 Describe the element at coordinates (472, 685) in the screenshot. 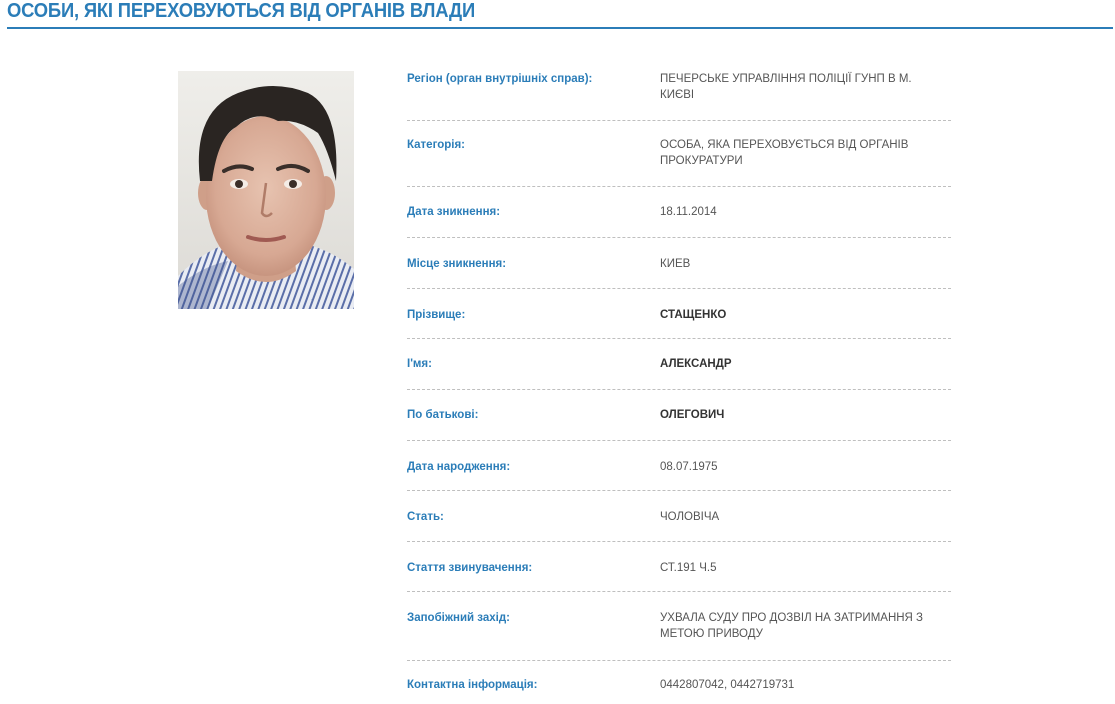

I see `contact-label: Контактна інформація:` at that location.